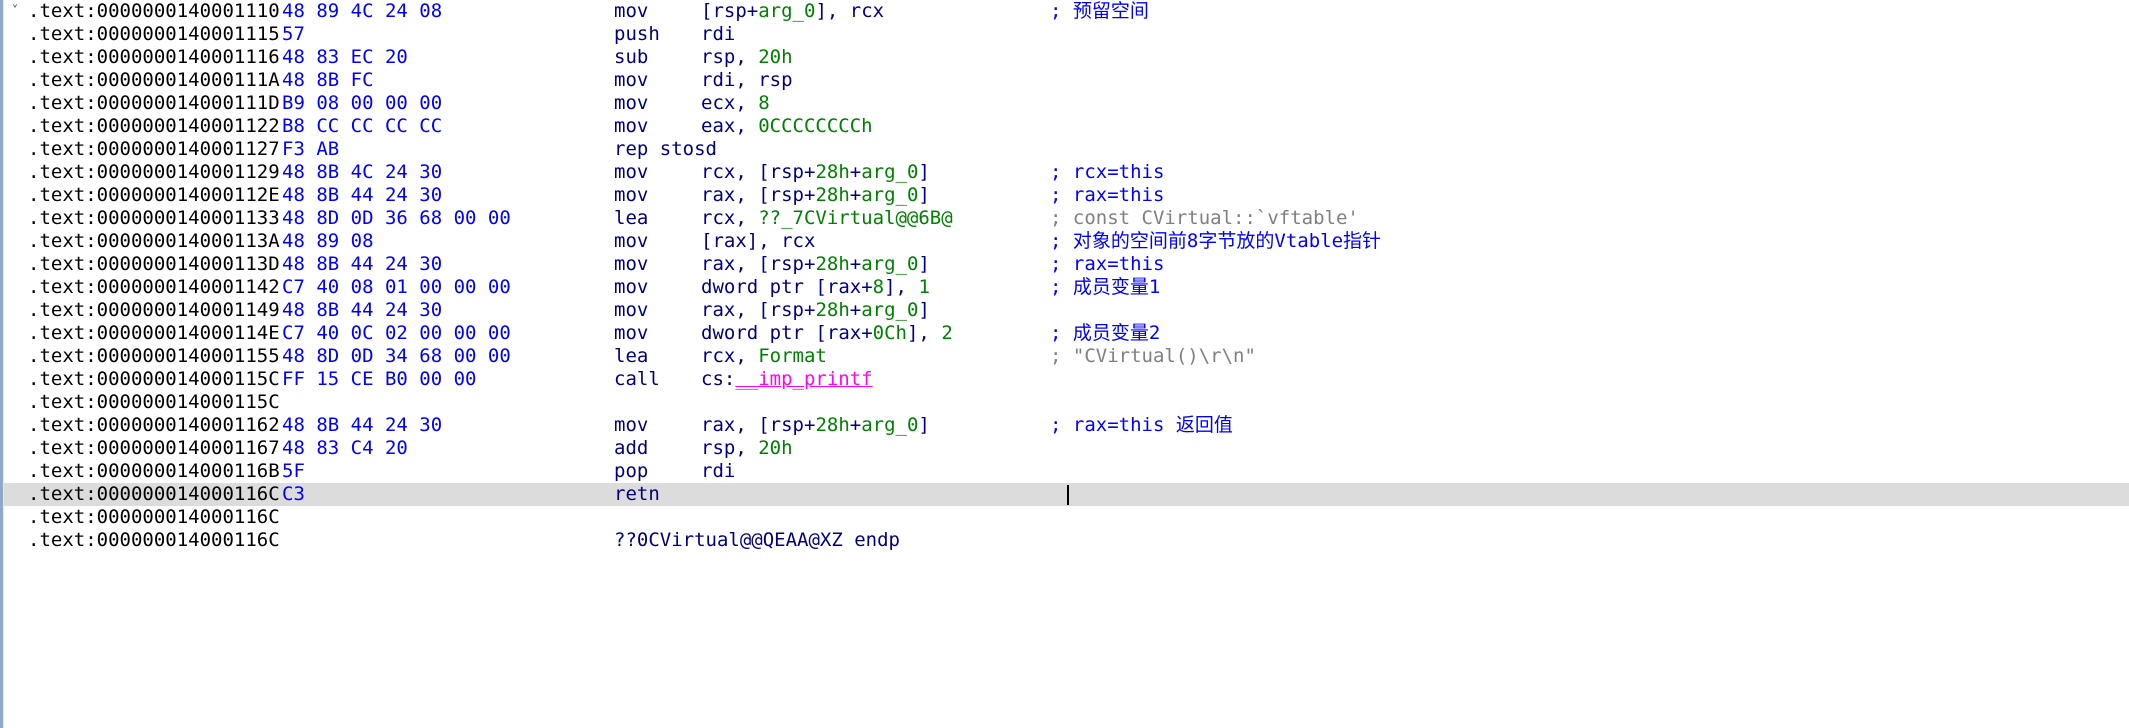  Describe the element at coordinates (735, 103) in the screenshot. I see `line-operands: ecx, 8` at that location.